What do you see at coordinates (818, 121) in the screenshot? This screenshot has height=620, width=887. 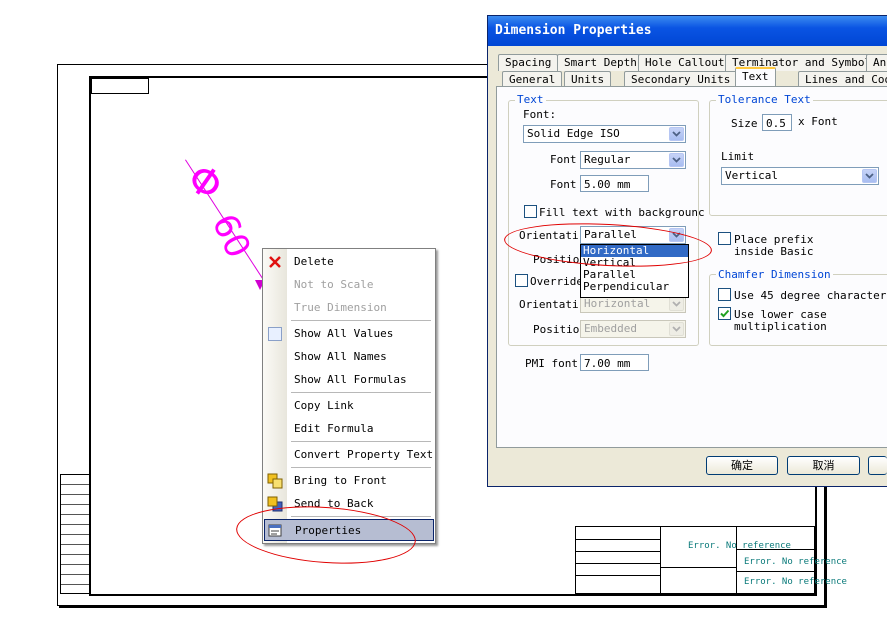 I see `tolerance-size-suffix: x Font` at bounding box center [818, 121].